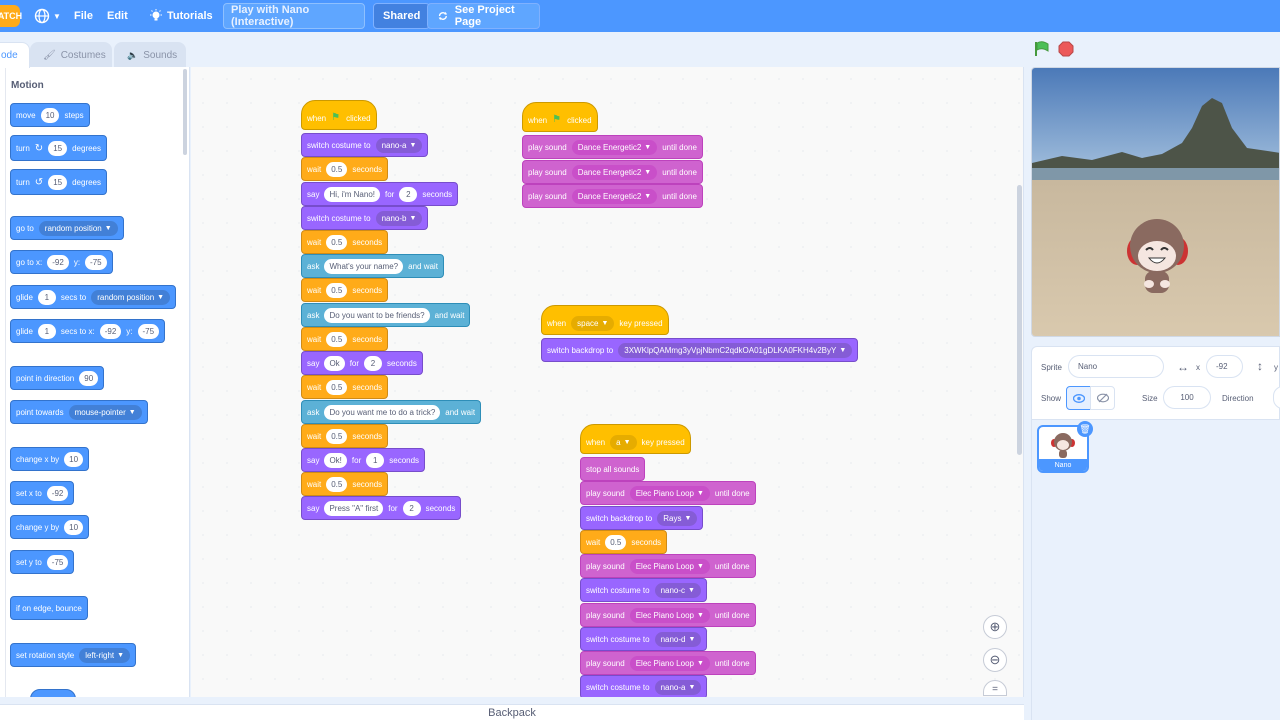 The width and height of the screenshot is (1280, 720). Describe the element at coordinates (49, 608) in the screenshot. I see `block-bounce: if on edge, bounce` at that location.